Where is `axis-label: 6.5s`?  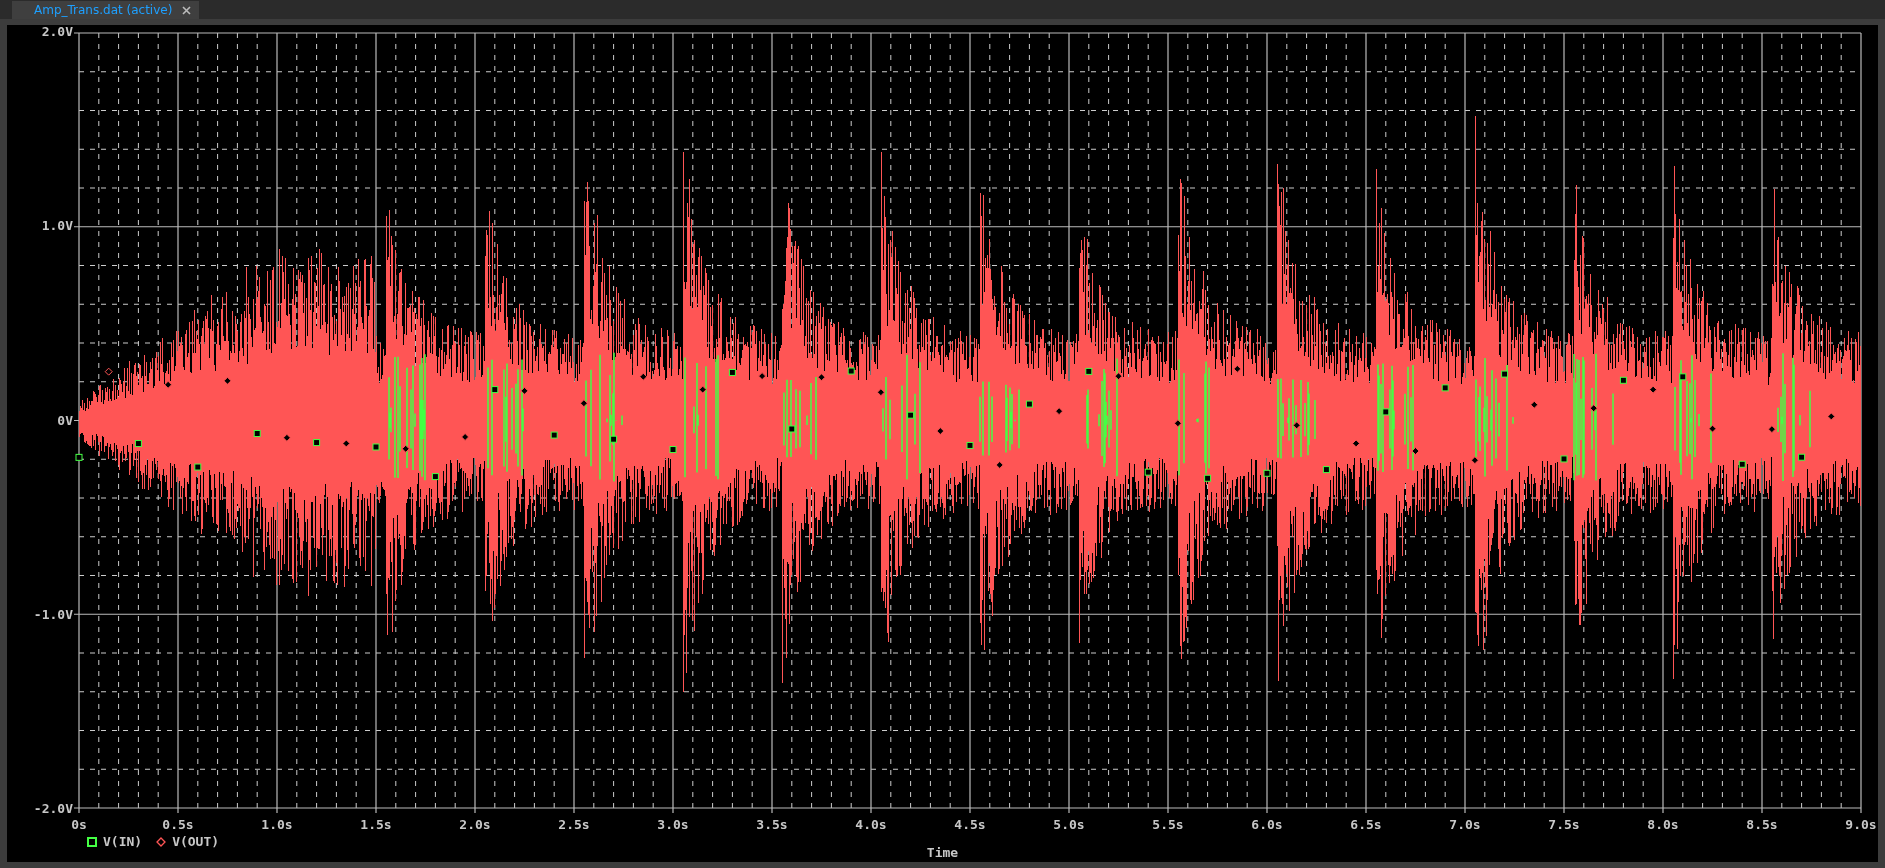
axis-label: 6.5s is located at coordinates (1366, 825).